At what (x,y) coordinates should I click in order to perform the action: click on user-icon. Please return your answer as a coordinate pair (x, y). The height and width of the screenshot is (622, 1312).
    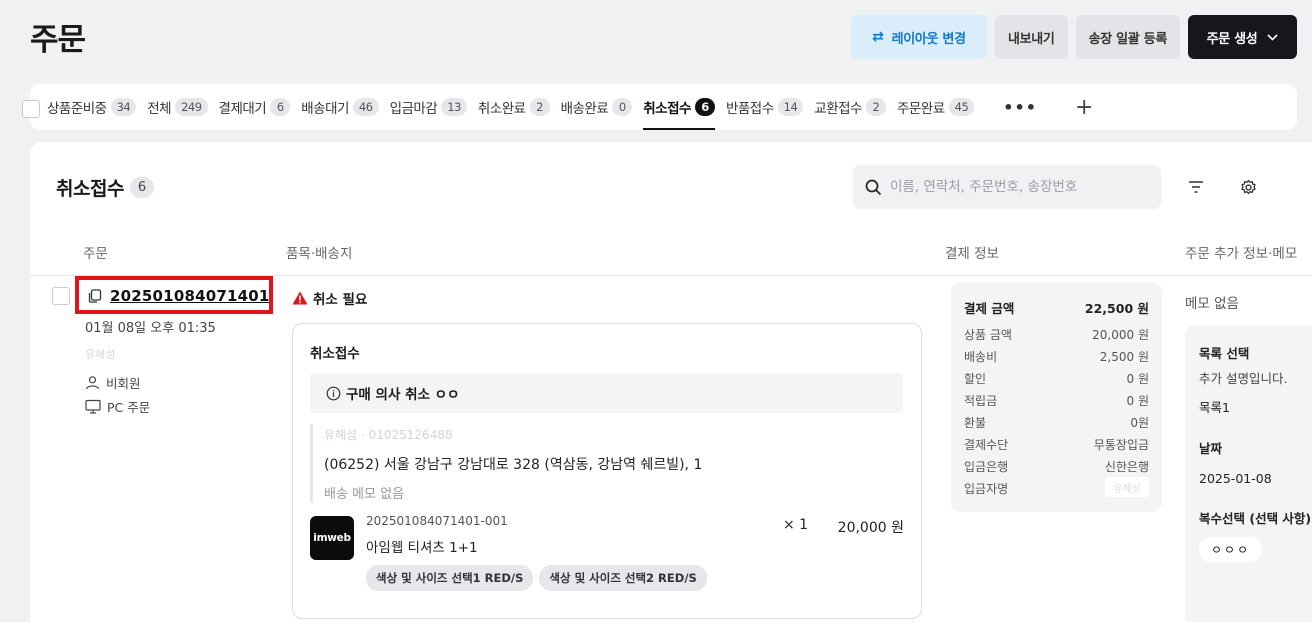
    Looking at the image, I should click on (92, 383).